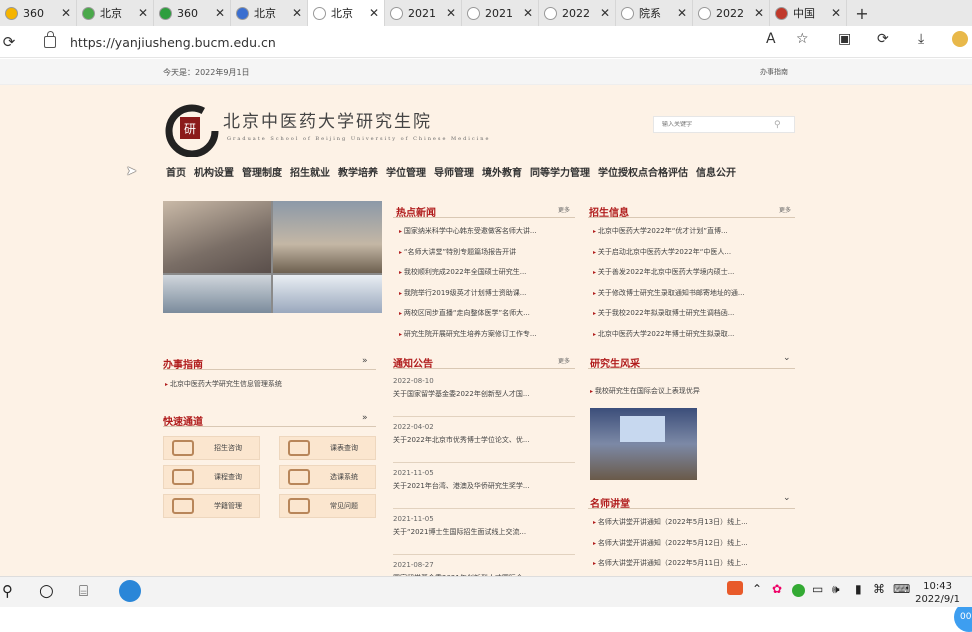  Describe the element at coordinates (883, 39) in the screenshot. I see `extensions-icon: ⟳` at that location.